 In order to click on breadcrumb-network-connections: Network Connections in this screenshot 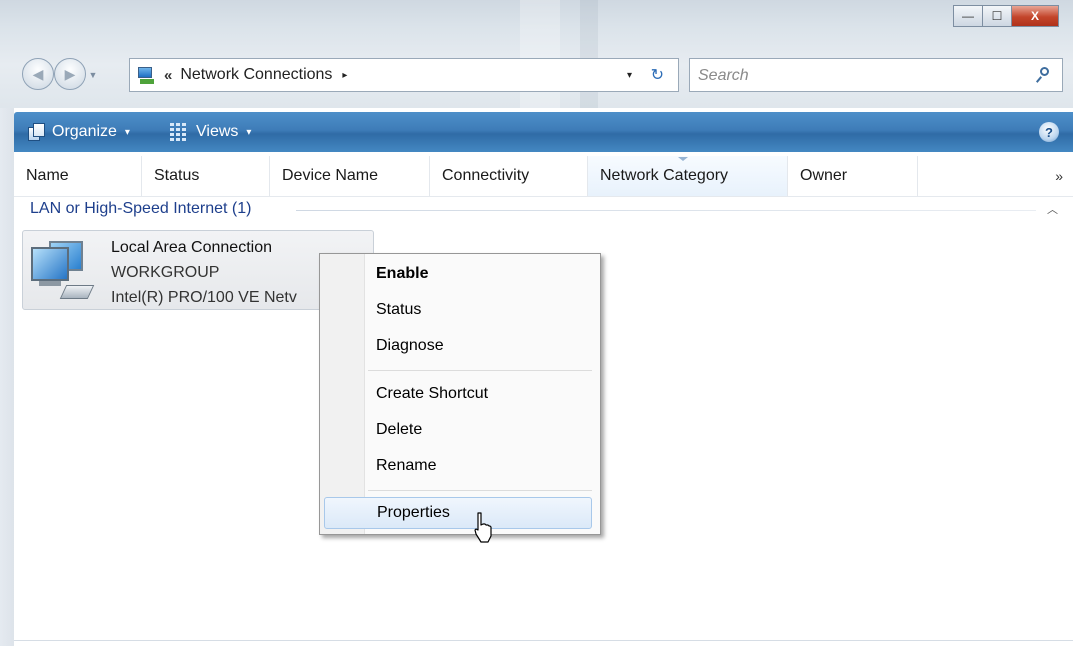, I will do `click(256, 75)`.